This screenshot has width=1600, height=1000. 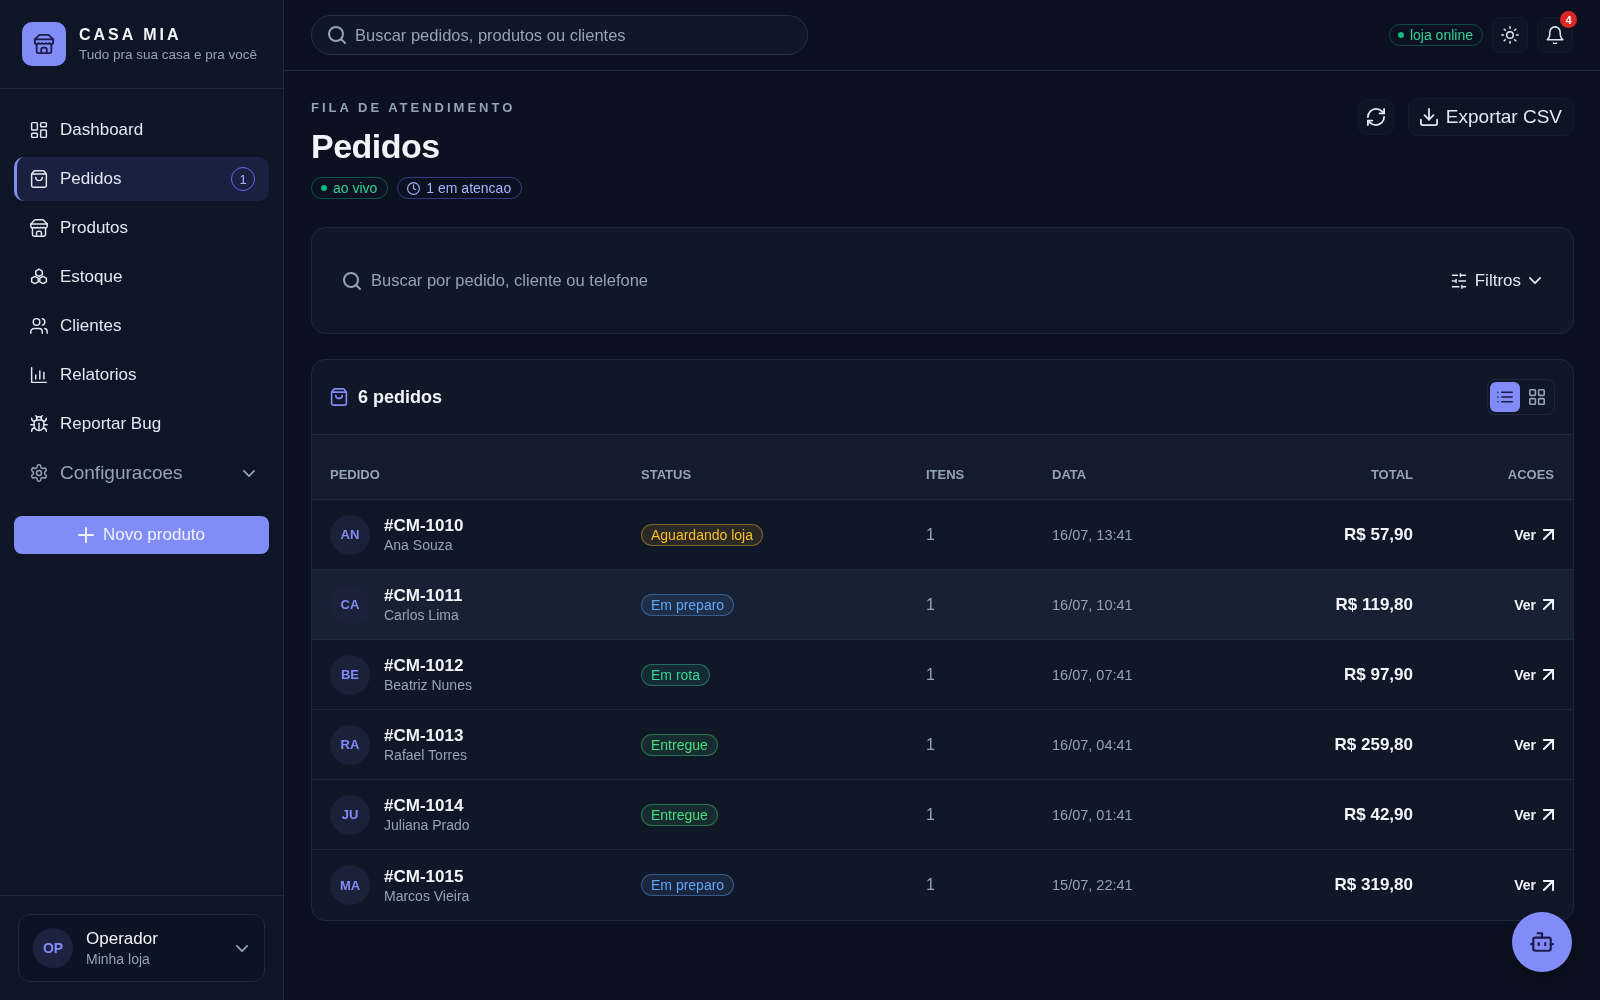 I want to click on order-date: 16/07, 13:41, so click(x=1092, y=534).